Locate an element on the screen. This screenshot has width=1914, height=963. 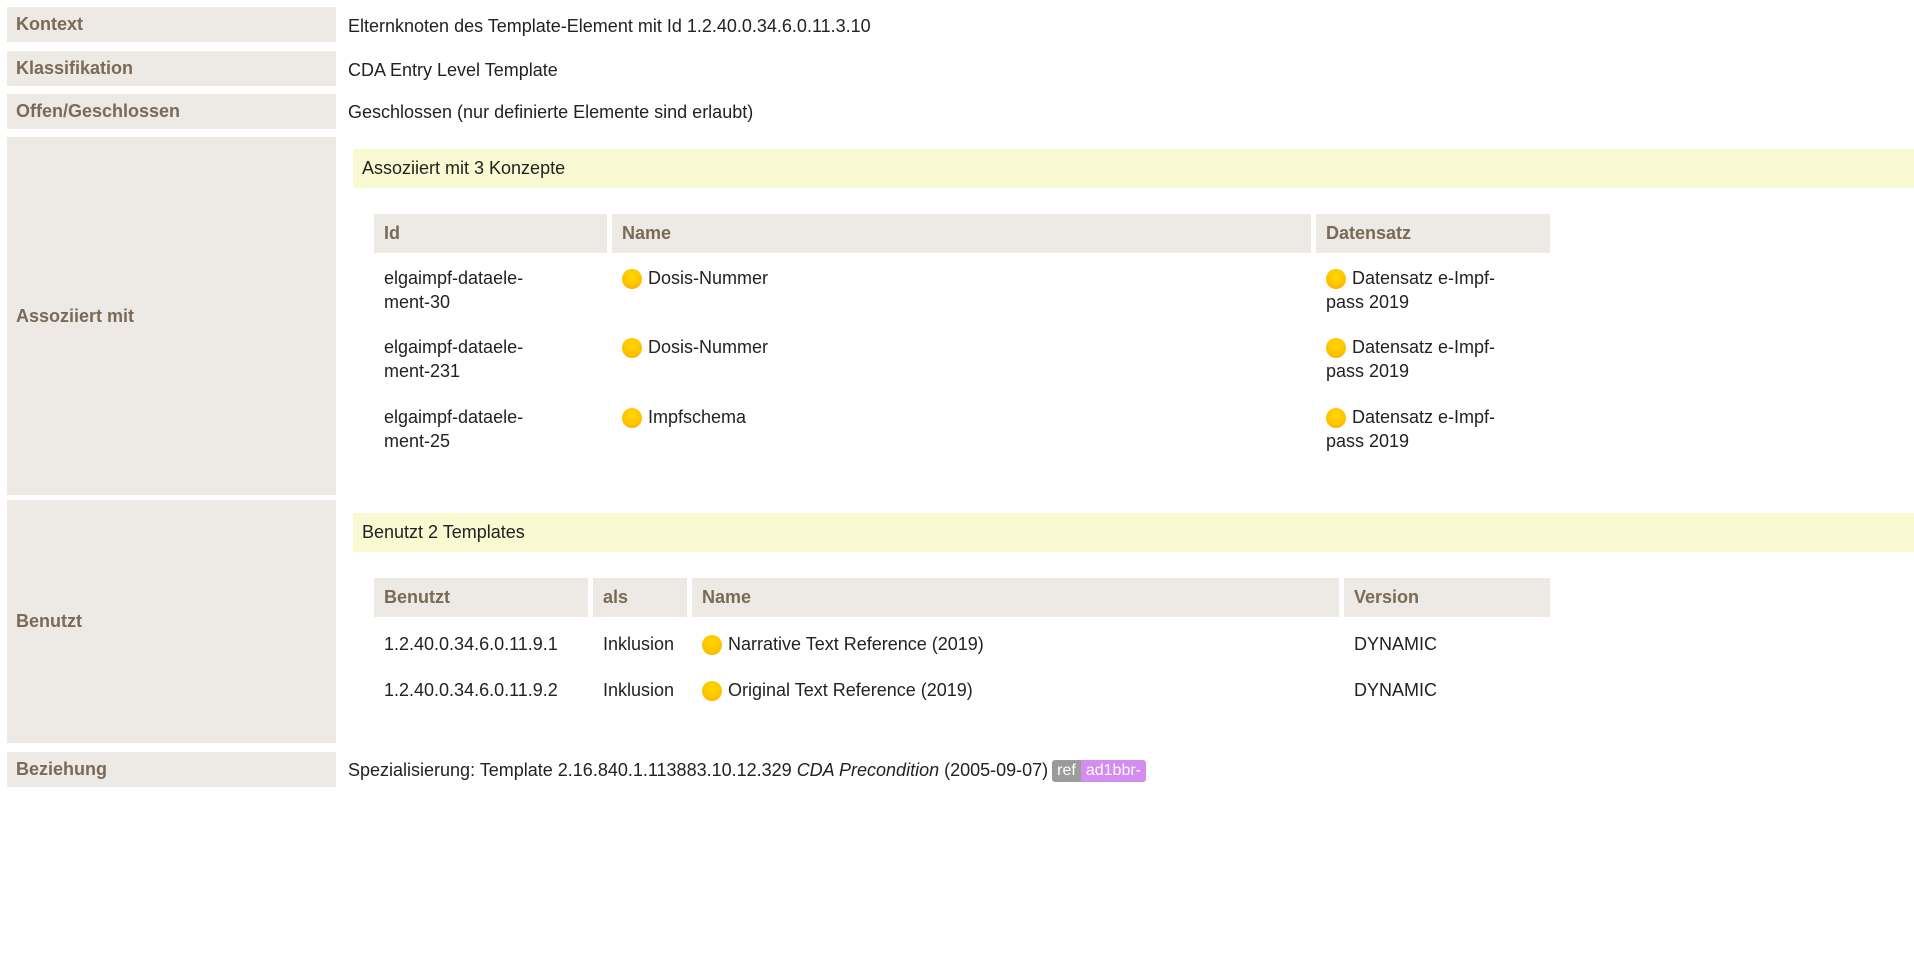
template-id: 1.2.40.0.34.6.0.11.9.2 is located at coordinates (471, 690).